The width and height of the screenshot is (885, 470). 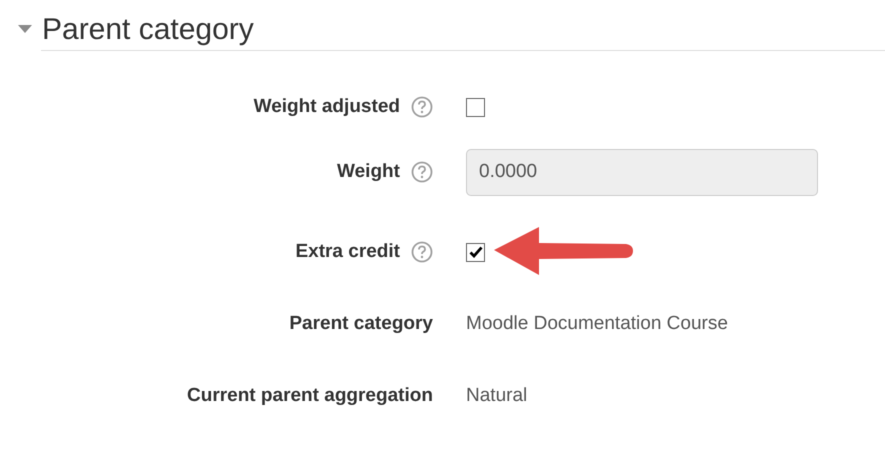 I want to click on field-label: Current parent aggregation, so click(x=310, y=396).